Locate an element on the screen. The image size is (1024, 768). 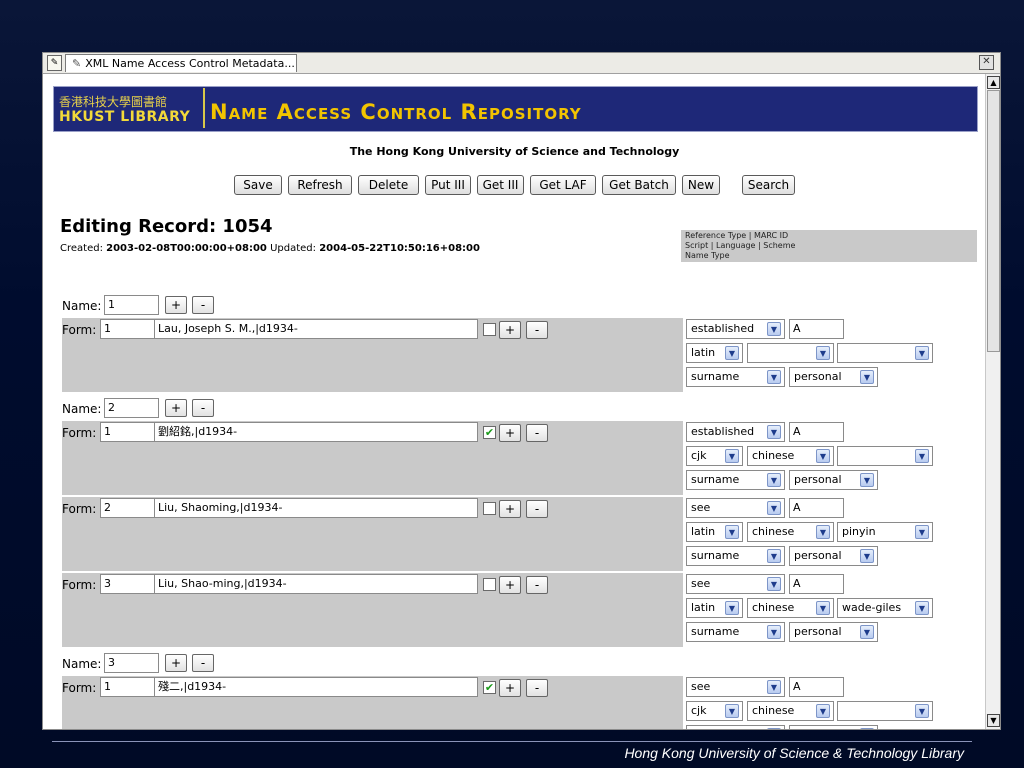
put-iii-button: Put III is located at coordinates (448, 185).